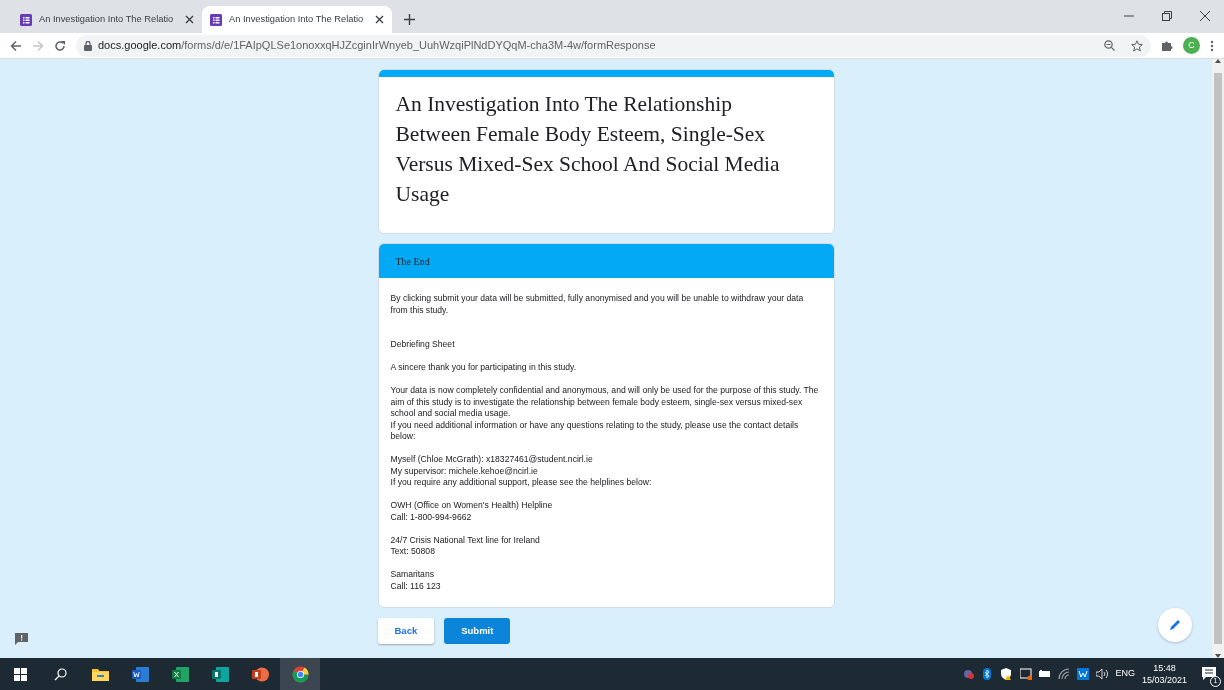 This screenshot has width=1224, height=690. I want to click on lock-icon, so click(88, 45).